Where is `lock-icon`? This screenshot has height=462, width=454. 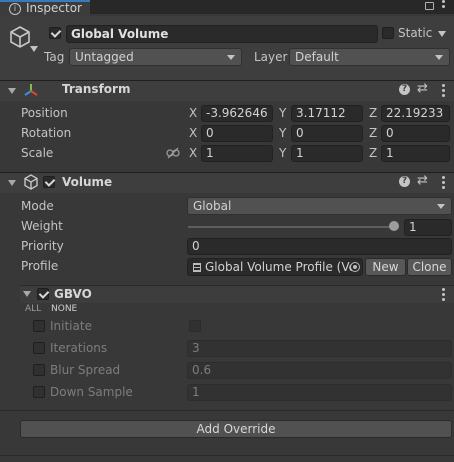 lock-icon is located at coordinates (429, 6).